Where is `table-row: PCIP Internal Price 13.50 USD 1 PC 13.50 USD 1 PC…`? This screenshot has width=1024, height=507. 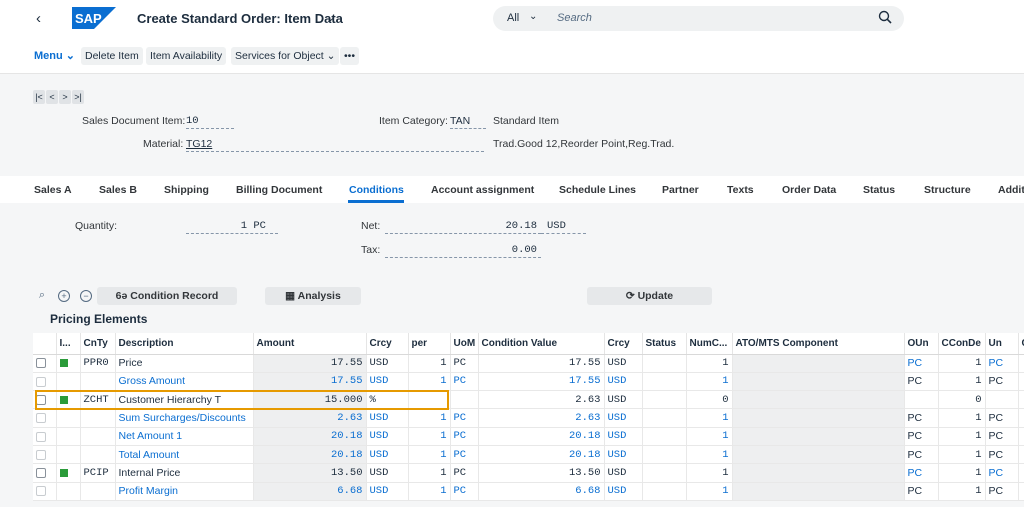
table-row: PCIP Internal Price 13.50 USD 1 PC 13.50 USD 1 PC… is located at coordinates (528, 473).